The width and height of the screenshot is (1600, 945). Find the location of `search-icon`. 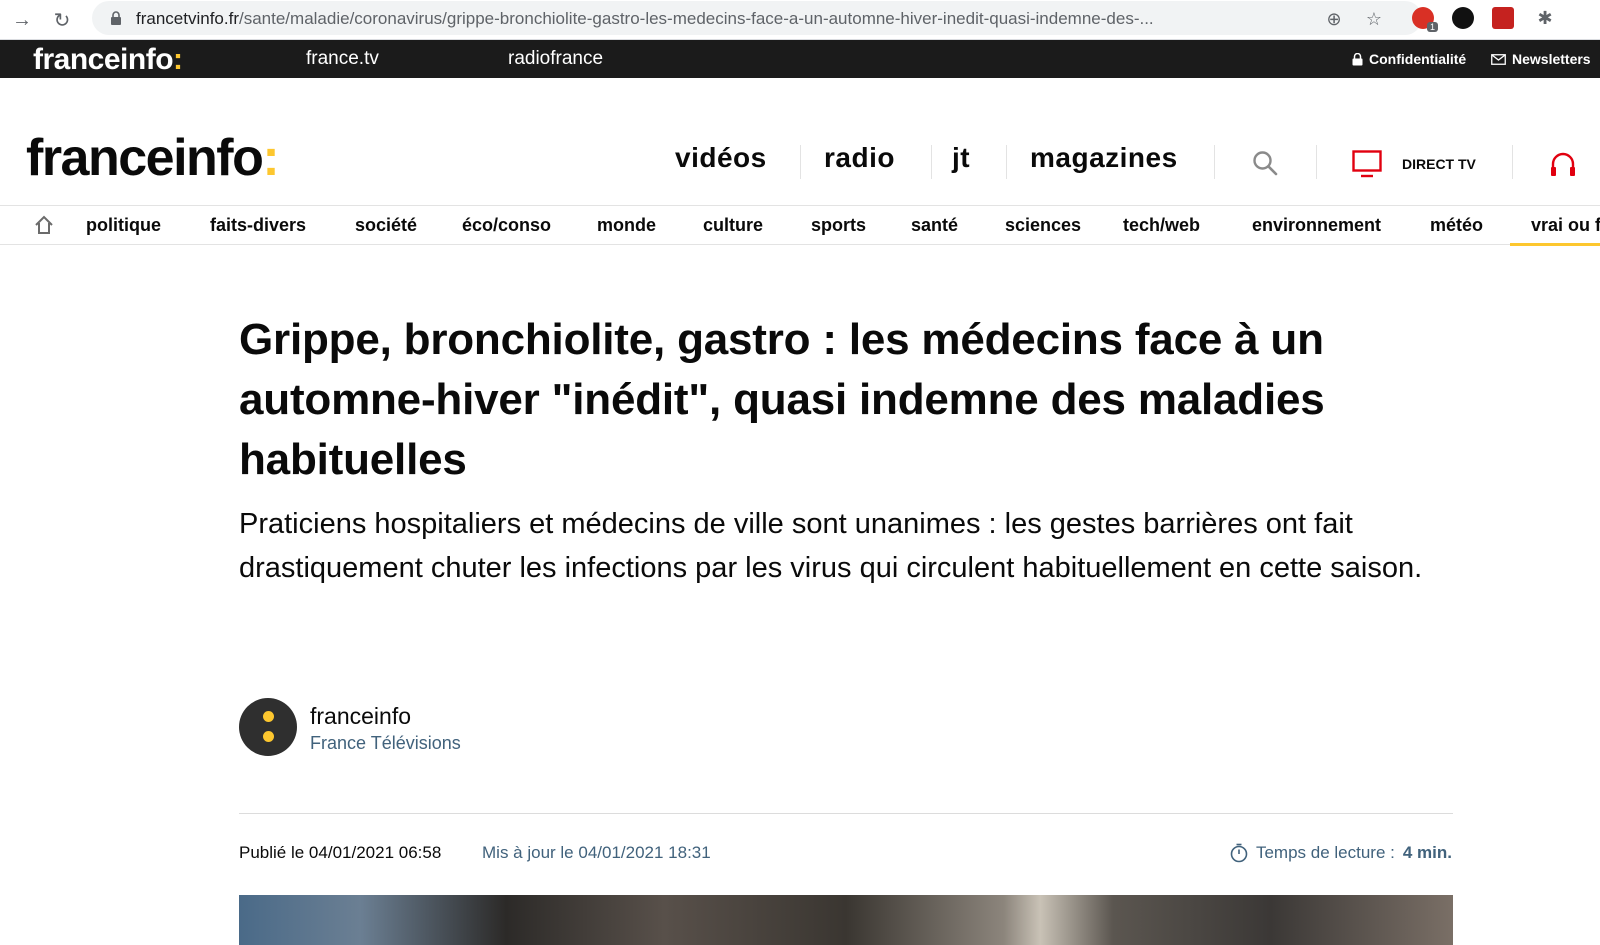

search-icon is located at coordinates (1265, 163).